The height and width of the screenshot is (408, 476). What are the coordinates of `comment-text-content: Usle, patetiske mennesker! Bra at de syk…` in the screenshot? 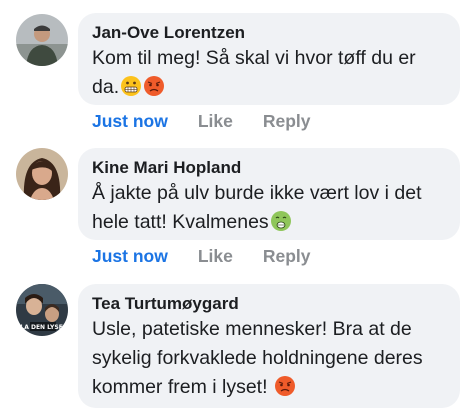 It's located at (257, 358).